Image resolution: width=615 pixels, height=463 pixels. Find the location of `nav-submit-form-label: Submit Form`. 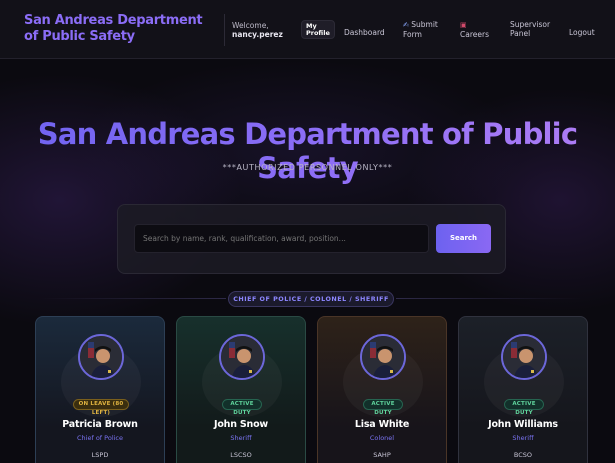

nav-submit-form-label: Submit Form is located at coordinates (420, 29).